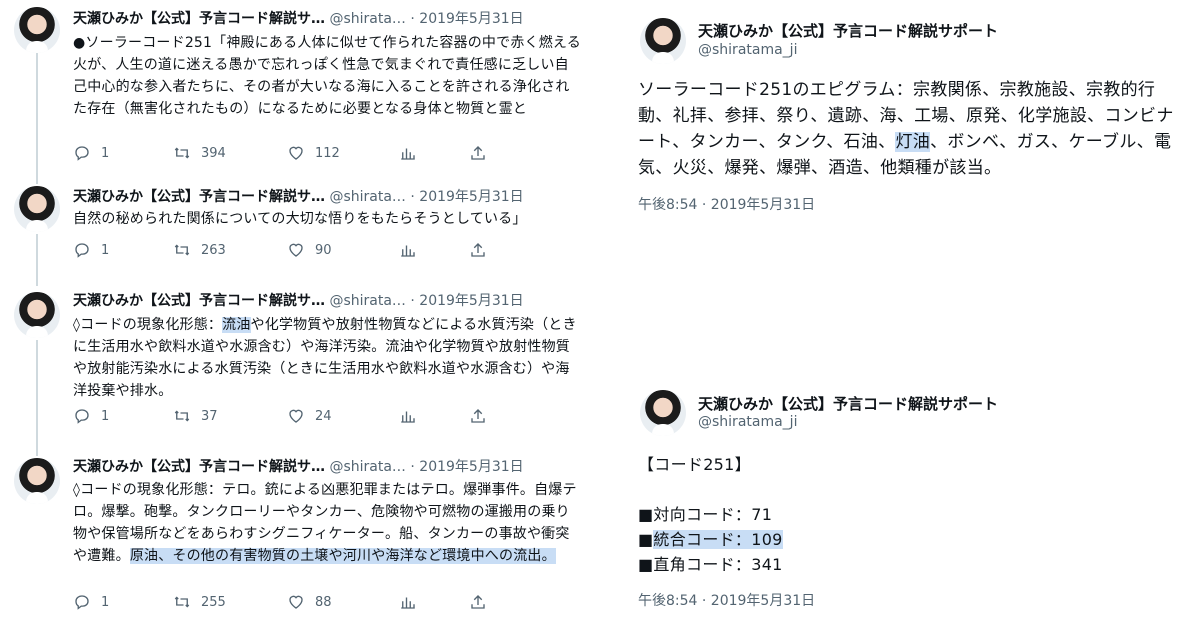  What do you see at coordinates (913, 142) in the screenshot?
I see `highlighted-text: 灯油` at bounding box center [913, 142].